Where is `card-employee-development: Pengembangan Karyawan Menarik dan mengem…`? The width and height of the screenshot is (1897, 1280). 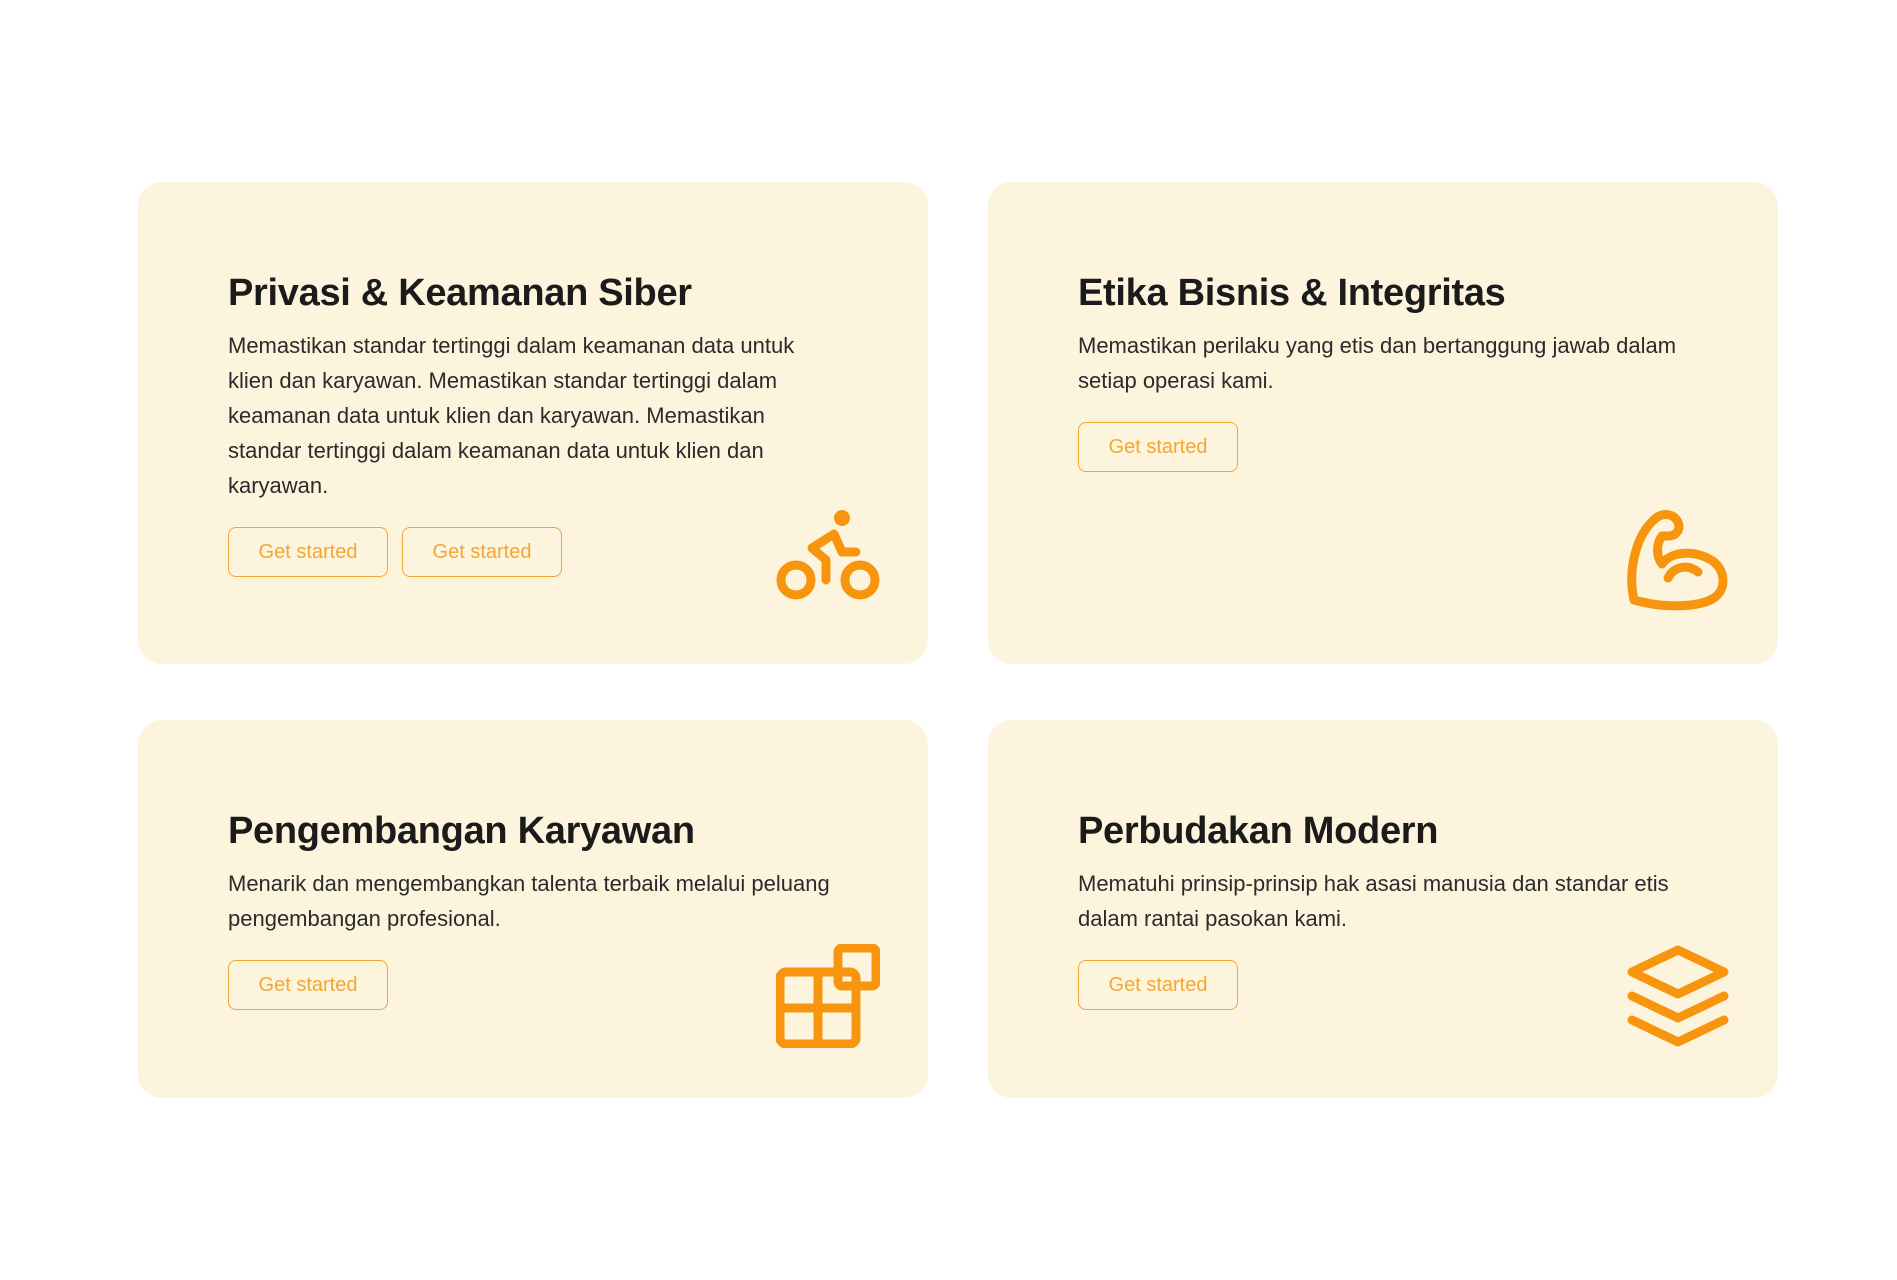 card-employee-development: Pengembangan Karyawan Menarik dan mengem… is located at coordinates (533, 909).